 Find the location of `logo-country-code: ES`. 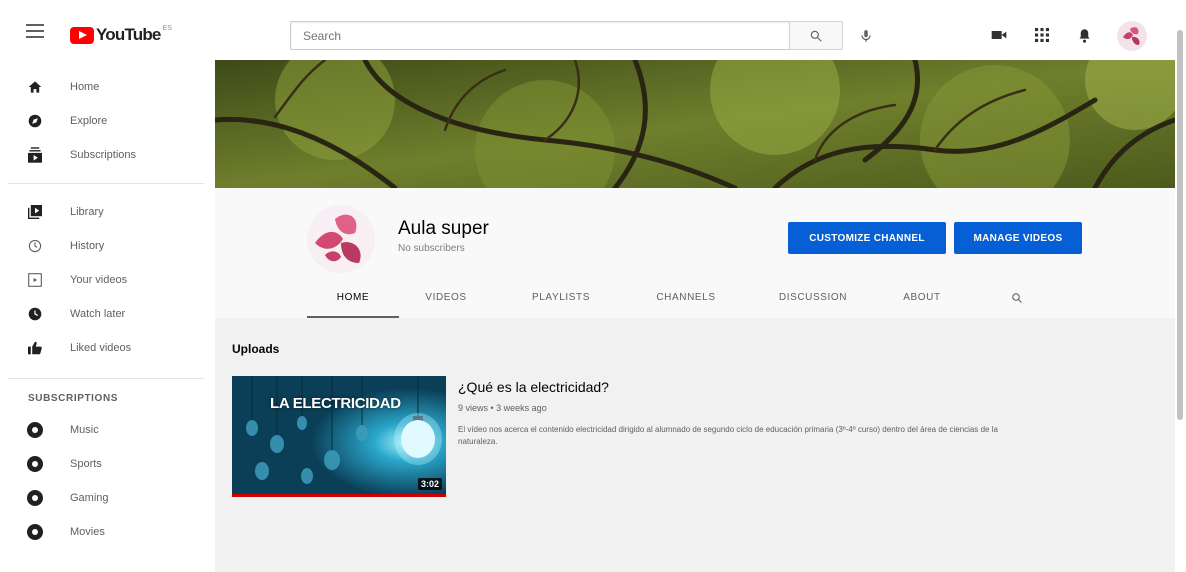

logo-country-code: ES is located at coordinates (167, 28).